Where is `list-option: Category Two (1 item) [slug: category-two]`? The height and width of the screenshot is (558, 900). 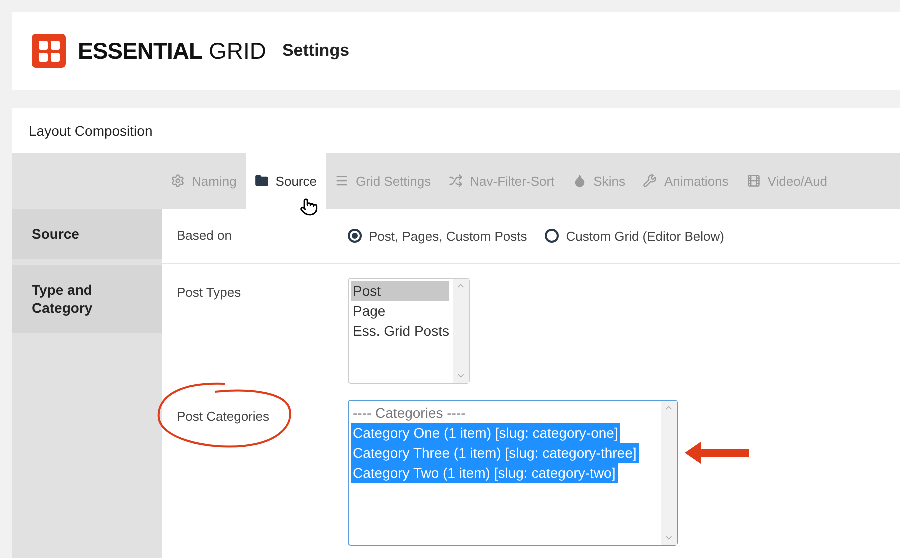 list-option: Category Two (1 item) [slug: category-two] is located at coordinates (484, 473).